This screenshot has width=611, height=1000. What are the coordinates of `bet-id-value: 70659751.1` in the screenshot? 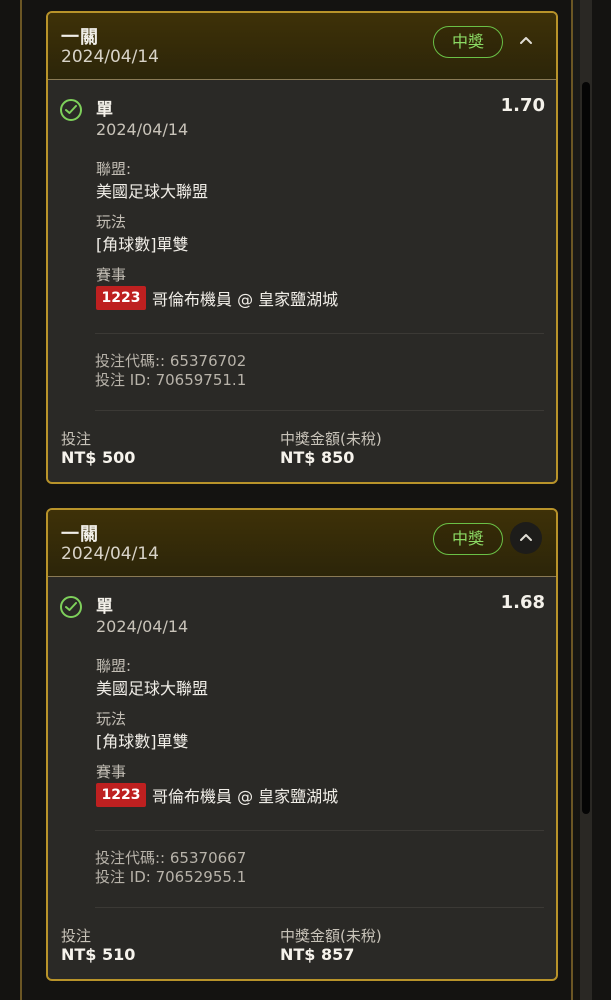 It's located at (201, 380).